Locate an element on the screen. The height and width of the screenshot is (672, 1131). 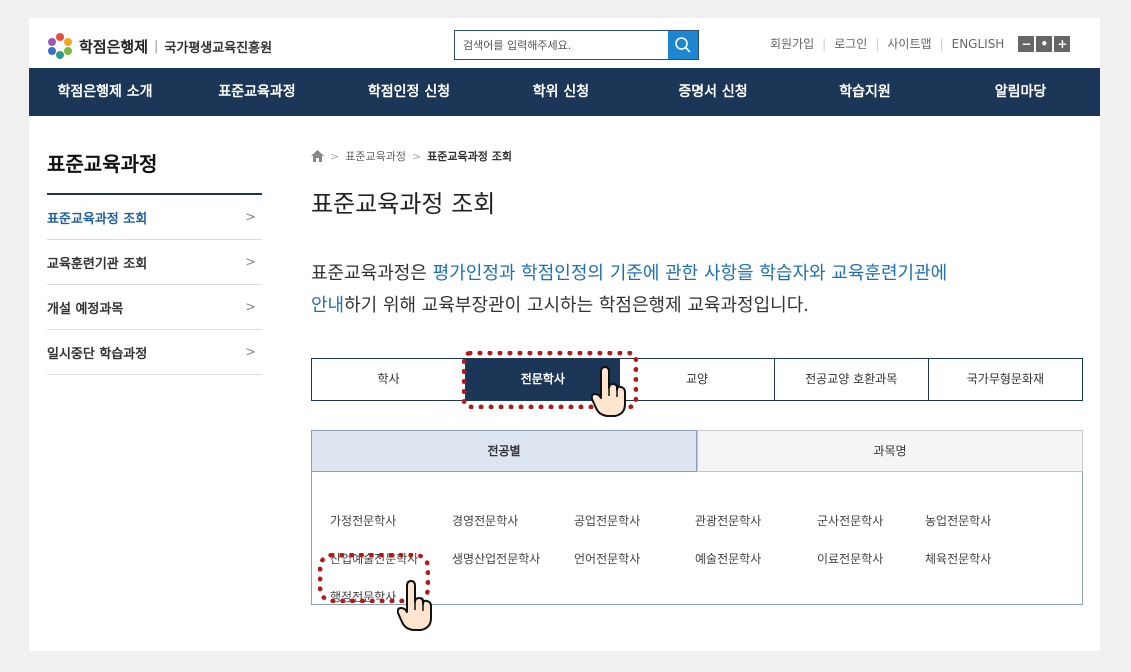
major-link: 관광전문학사 is located at coordinates (728, 520).